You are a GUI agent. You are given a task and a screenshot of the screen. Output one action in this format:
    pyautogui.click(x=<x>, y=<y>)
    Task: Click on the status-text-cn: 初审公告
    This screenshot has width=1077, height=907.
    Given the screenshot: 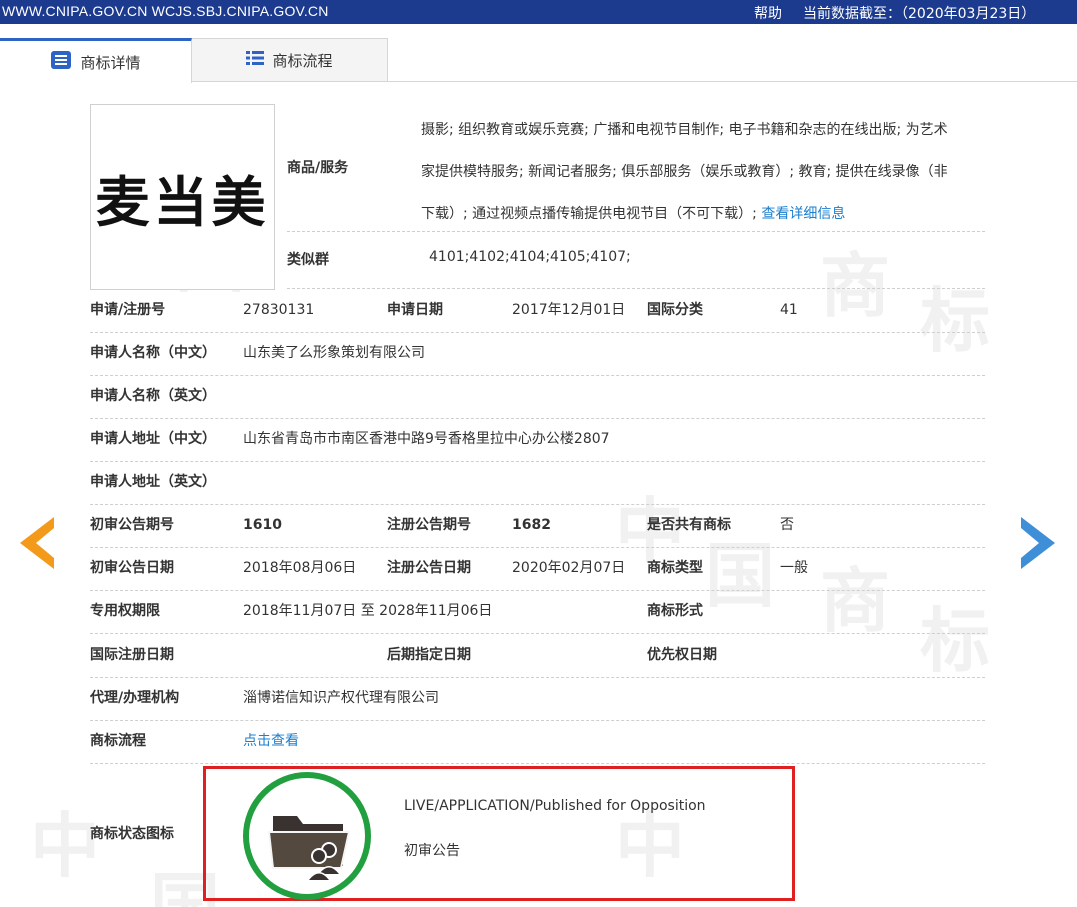 What is the action you would take?
    pyautogui.click(x=432, y=851)
    